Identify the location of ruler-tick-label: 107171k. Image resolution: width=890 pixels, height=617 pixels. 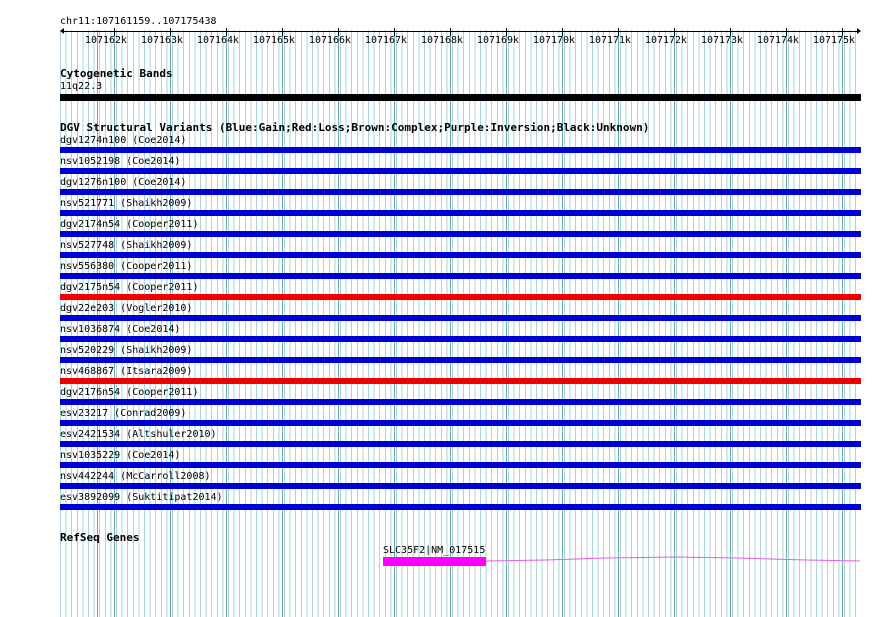
(610, 40).